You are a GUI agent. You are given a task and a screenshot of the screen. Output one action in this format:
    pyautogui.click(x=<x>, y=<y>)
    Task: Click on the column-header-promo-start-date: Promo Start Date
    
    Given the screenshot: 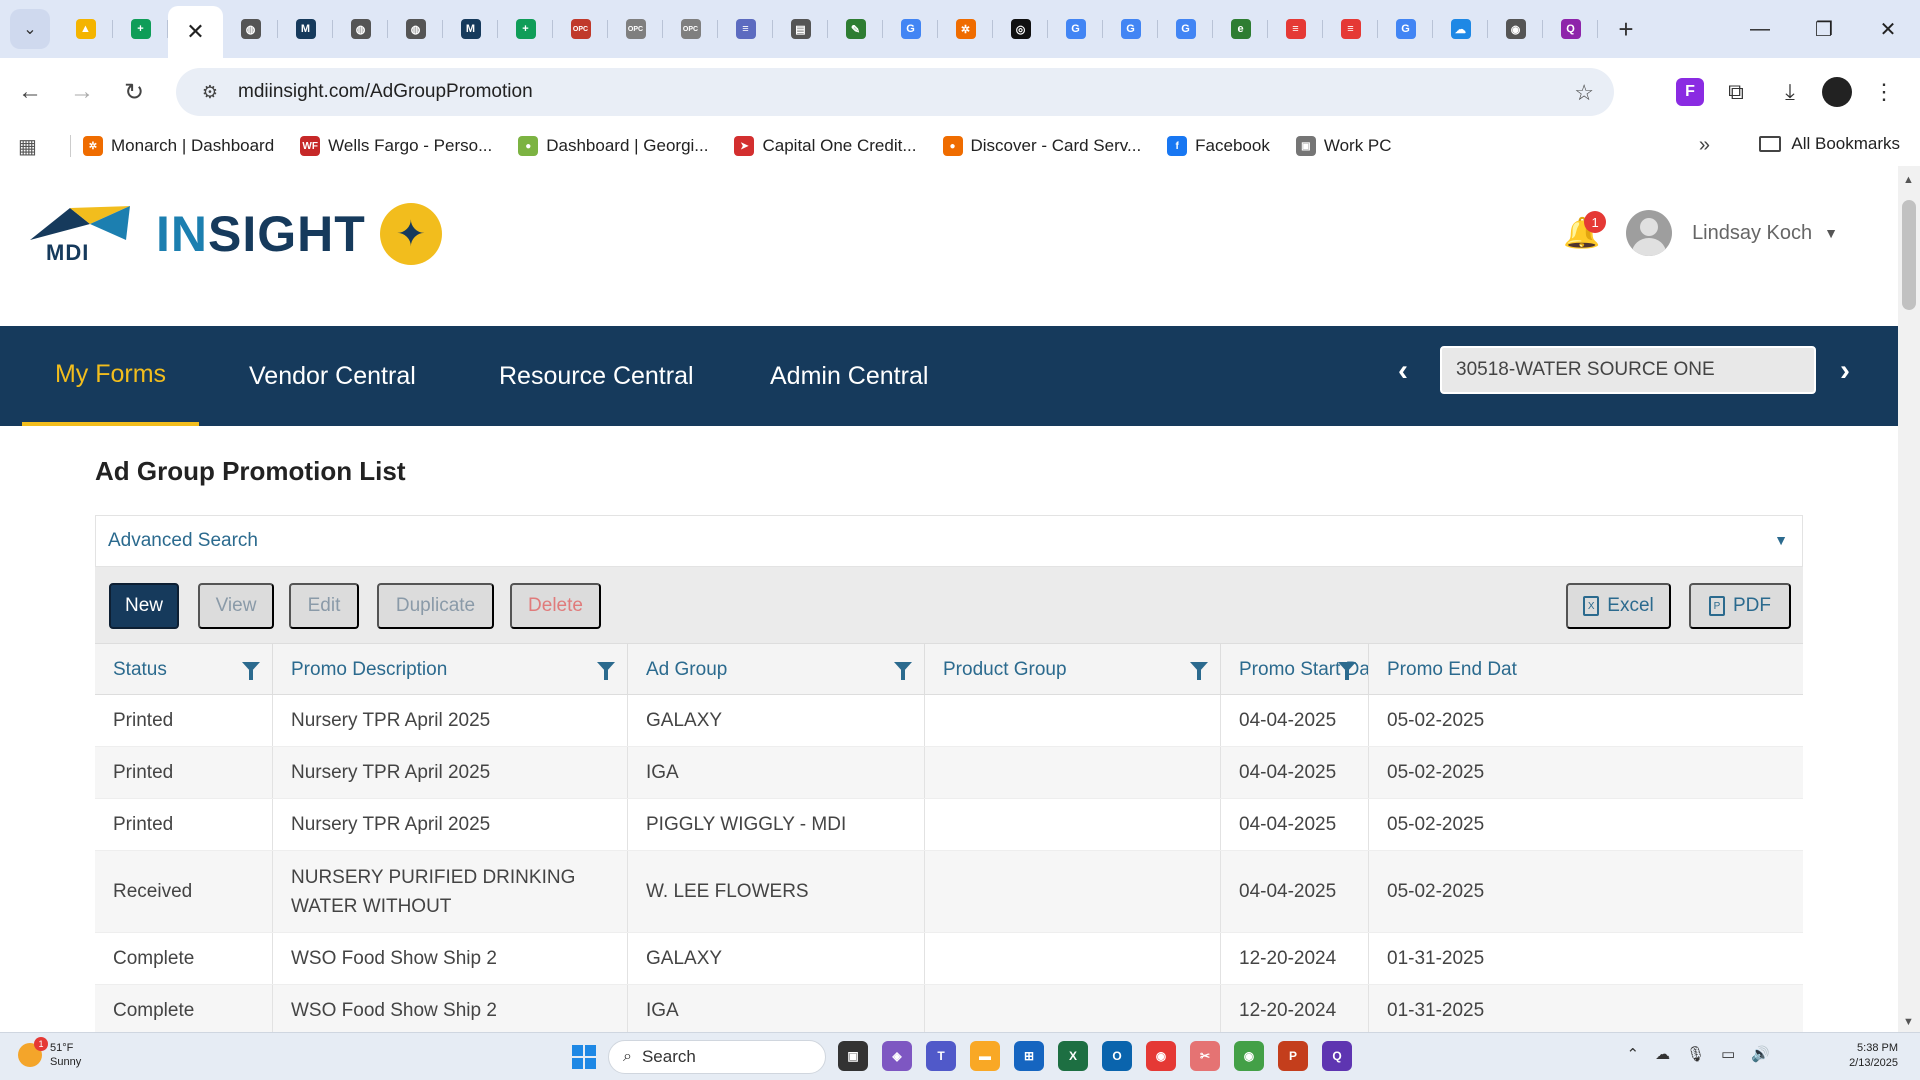 What is the action you would take?
    pyautogui.click(x=1295, y=670)
    